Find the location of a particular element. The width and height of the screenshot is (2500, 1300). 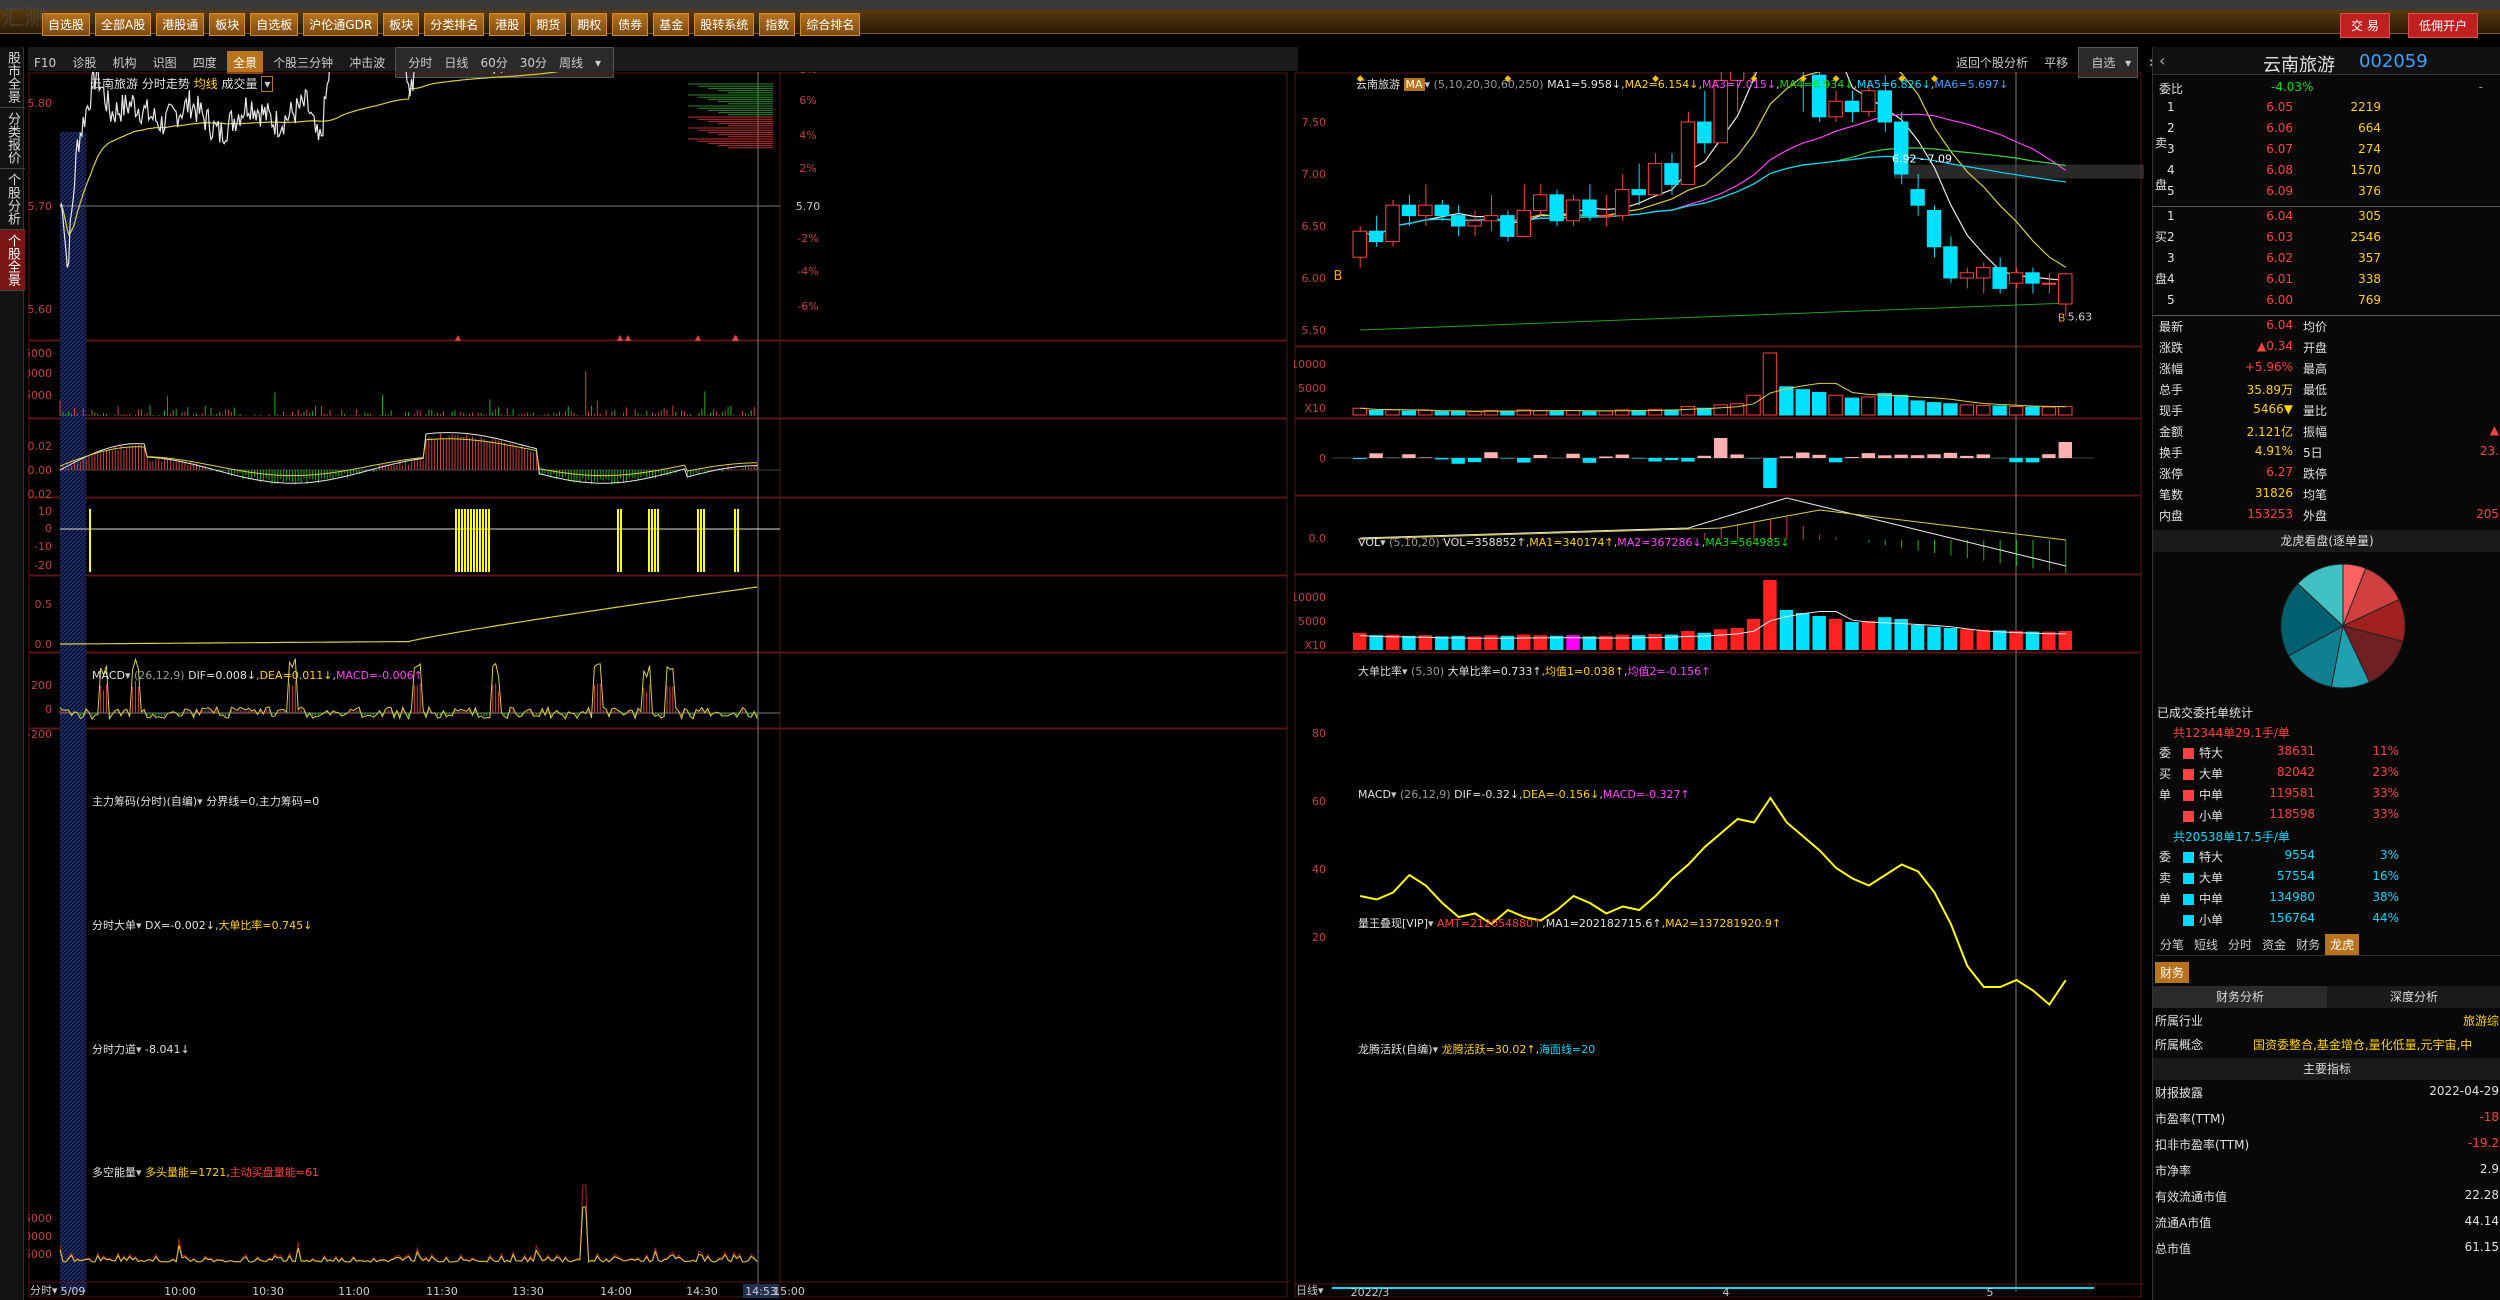

macd-tick: 0.00 is located at coordinates (40, 470).